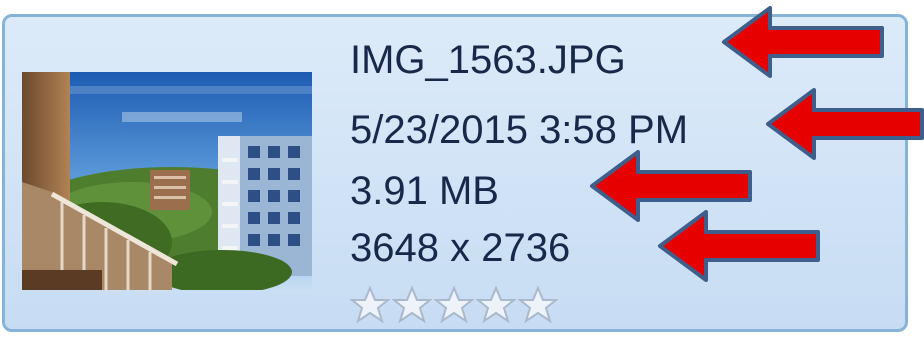  What do you see at coordinates (460, 248) in the screenshot?
I see `image-dimensions: 3648 x 2736` at bounding box center [460, 248].